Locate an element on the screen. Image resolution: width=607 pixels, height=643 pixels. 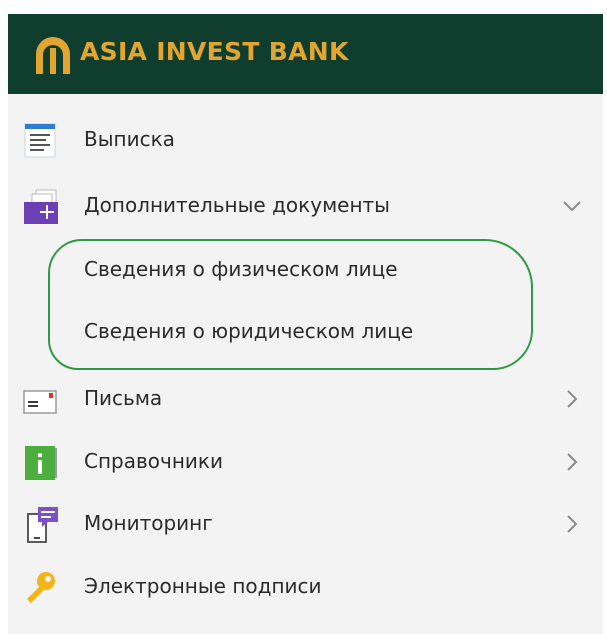
menu-item-label: Письма is located at coordinates (123, 398).